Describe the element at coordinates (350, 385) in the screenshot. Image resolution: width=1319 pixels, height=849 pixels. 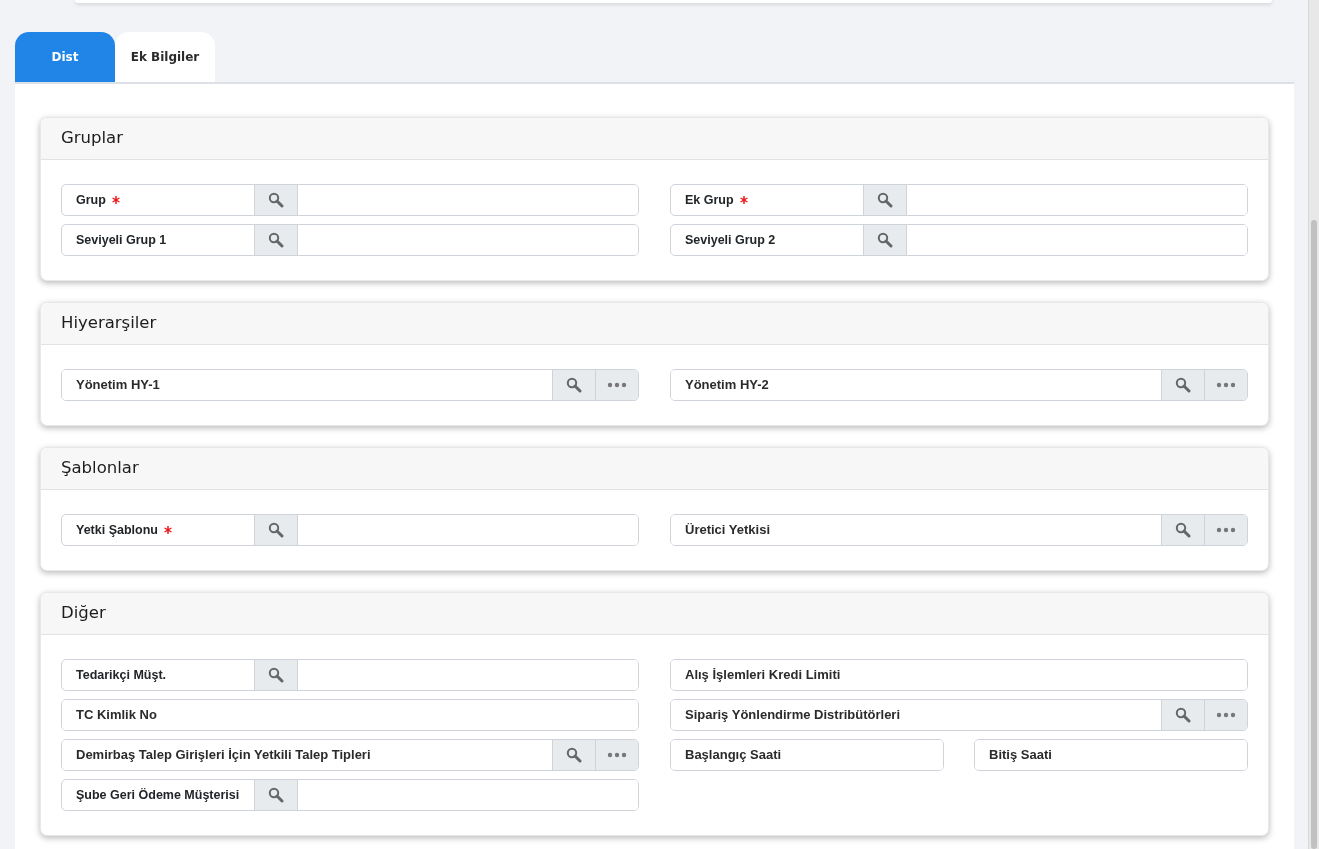
I see `picker-field: Yönetim HY-1` at that location.